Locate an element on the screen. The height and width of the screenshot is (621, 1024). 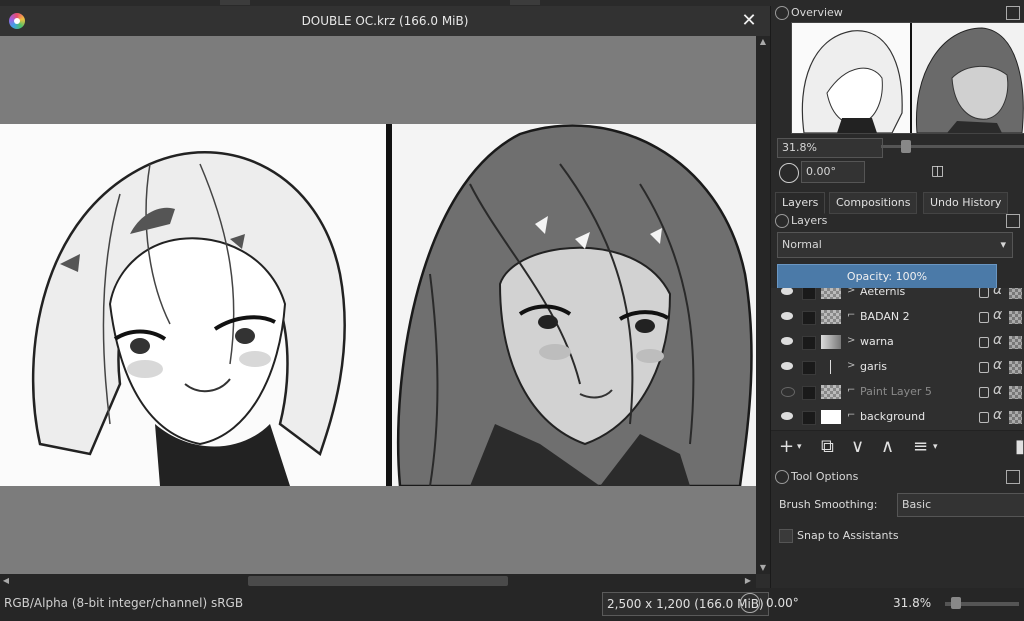
brush-smoothing-select: Basic is located at coordinates (960, 505).